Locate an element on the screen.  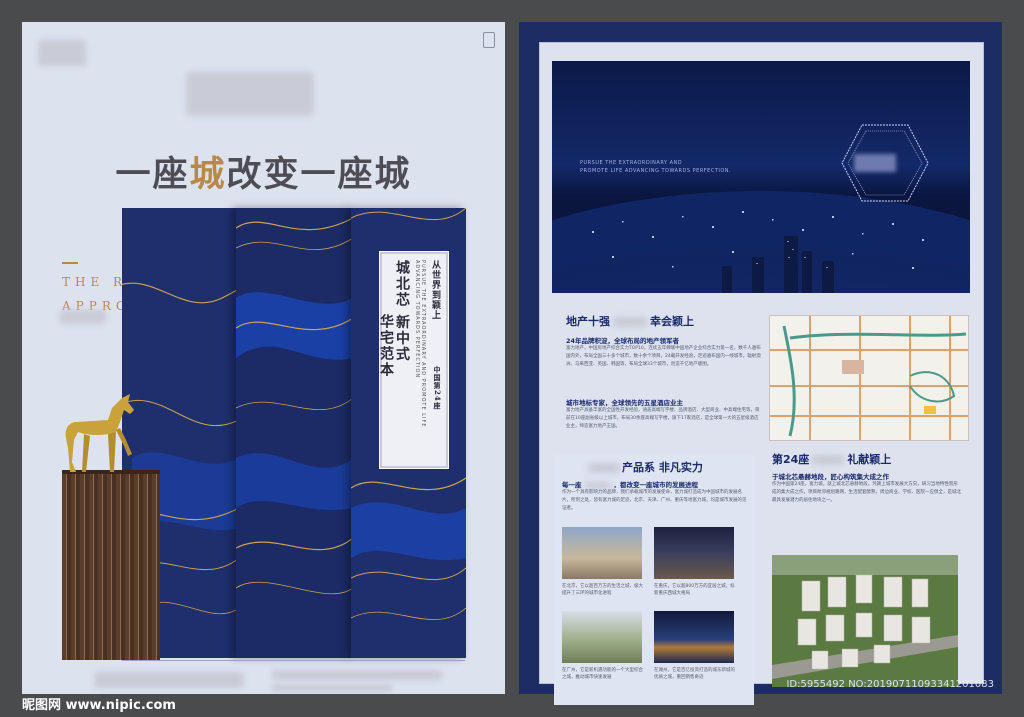
page-corner-icon is located at coordinates (489, 40).